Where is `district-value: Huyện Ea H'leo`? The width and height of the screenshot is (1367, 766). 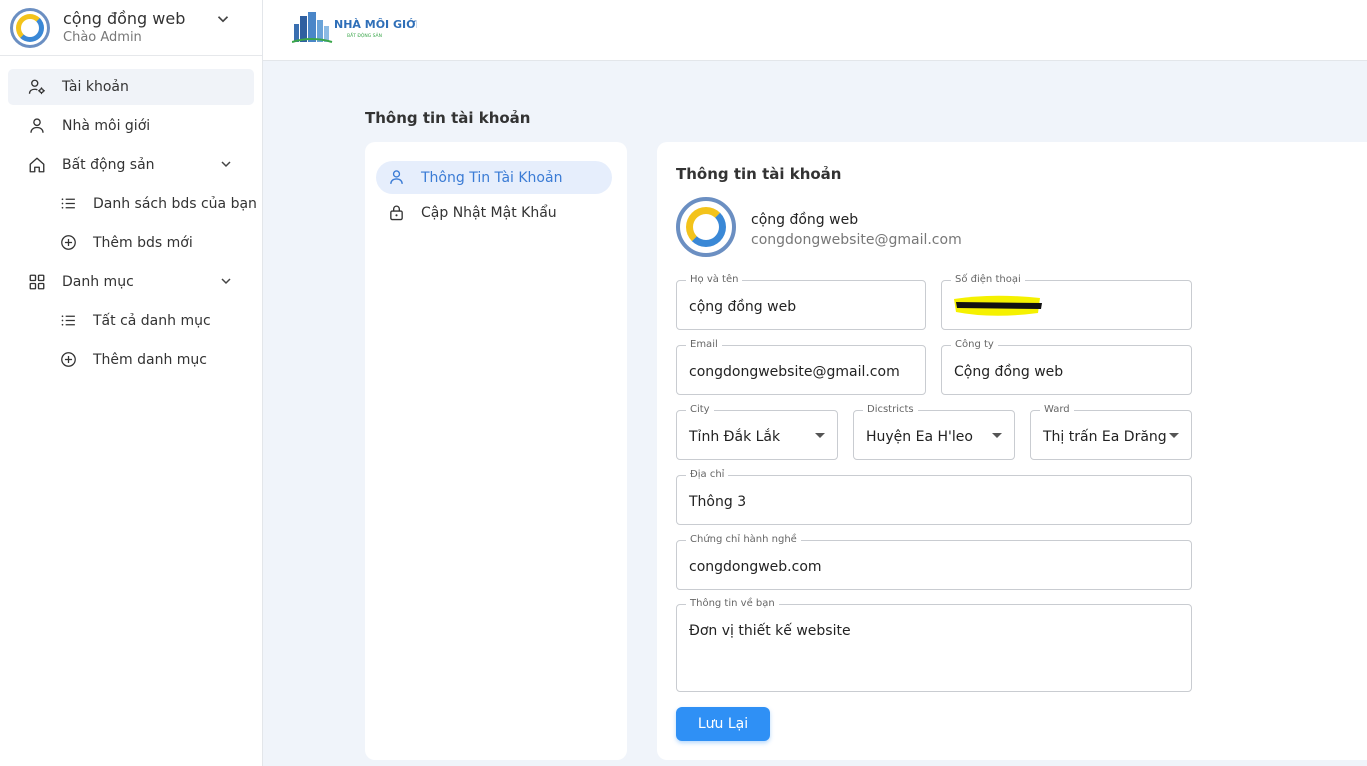
district-value: Huyện Ea H'leo is located at coordinates (919, 437).